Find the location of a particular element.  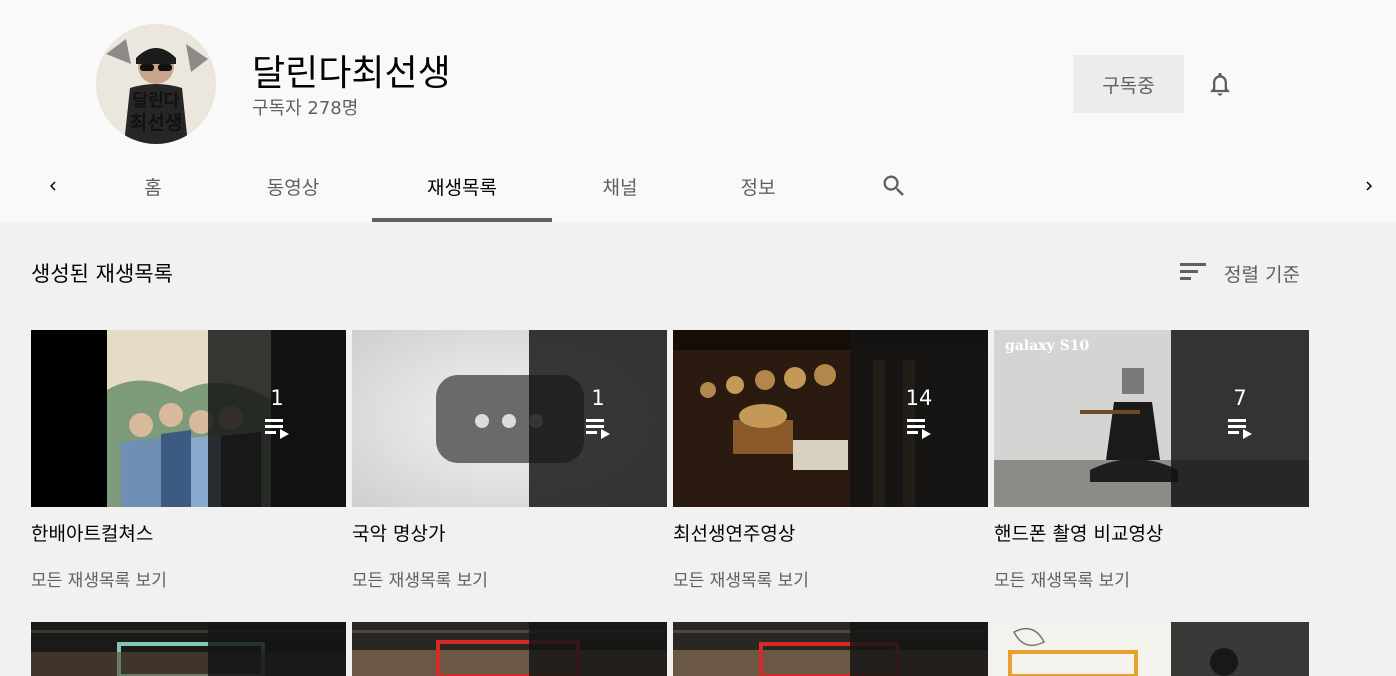

playlist-thumbnail: 14 is located at coordinates (830, 418).